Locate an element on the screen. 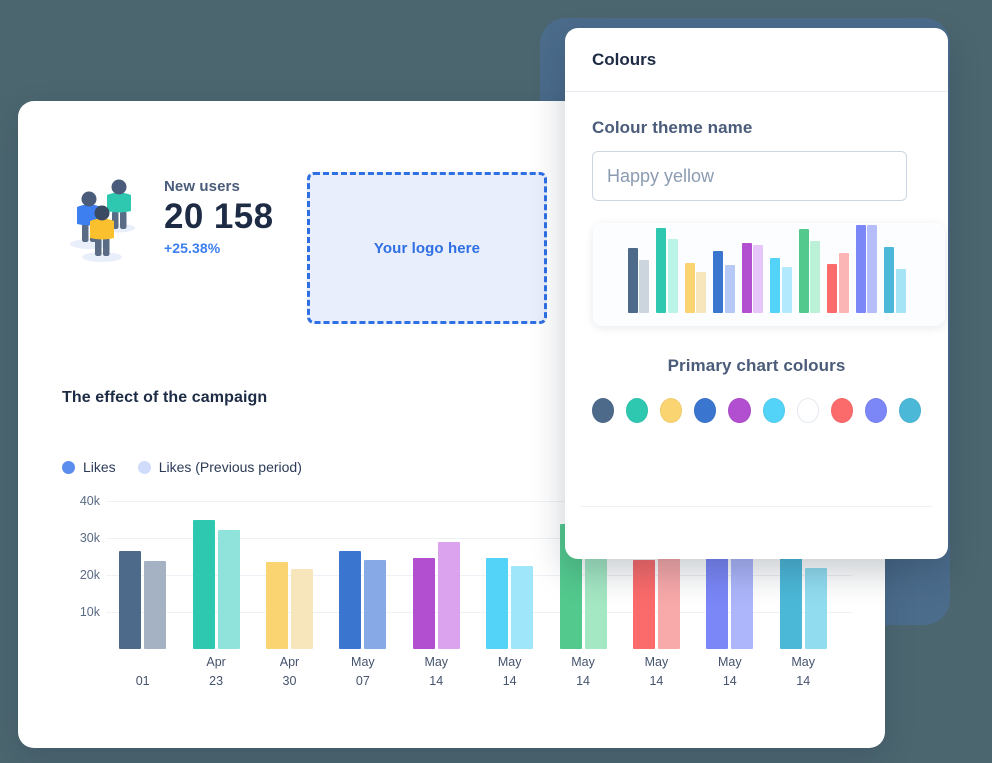 Image resolution: width=992 pixels, height=763 pixels. colour-swatch-blue is located at coordinates (705, 410).